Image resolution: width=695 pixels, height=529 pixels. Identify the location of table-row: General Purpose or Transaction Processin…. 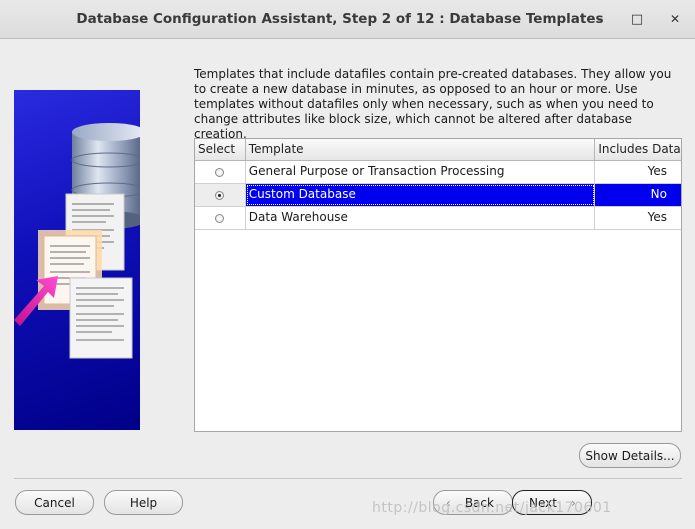
(438, 172).